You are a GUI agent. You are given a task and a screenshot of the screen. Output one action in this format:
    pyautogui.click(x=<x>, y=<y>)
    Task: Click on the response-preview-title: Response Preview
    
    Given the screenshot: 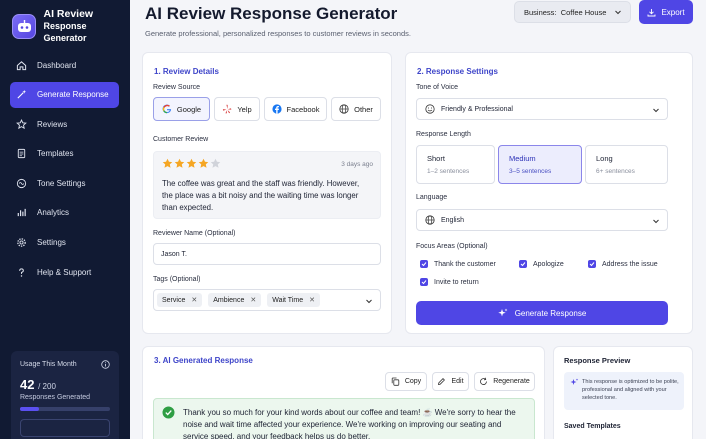 What is the action you would take?
    pyautogui.click(x=597, y=360)
    